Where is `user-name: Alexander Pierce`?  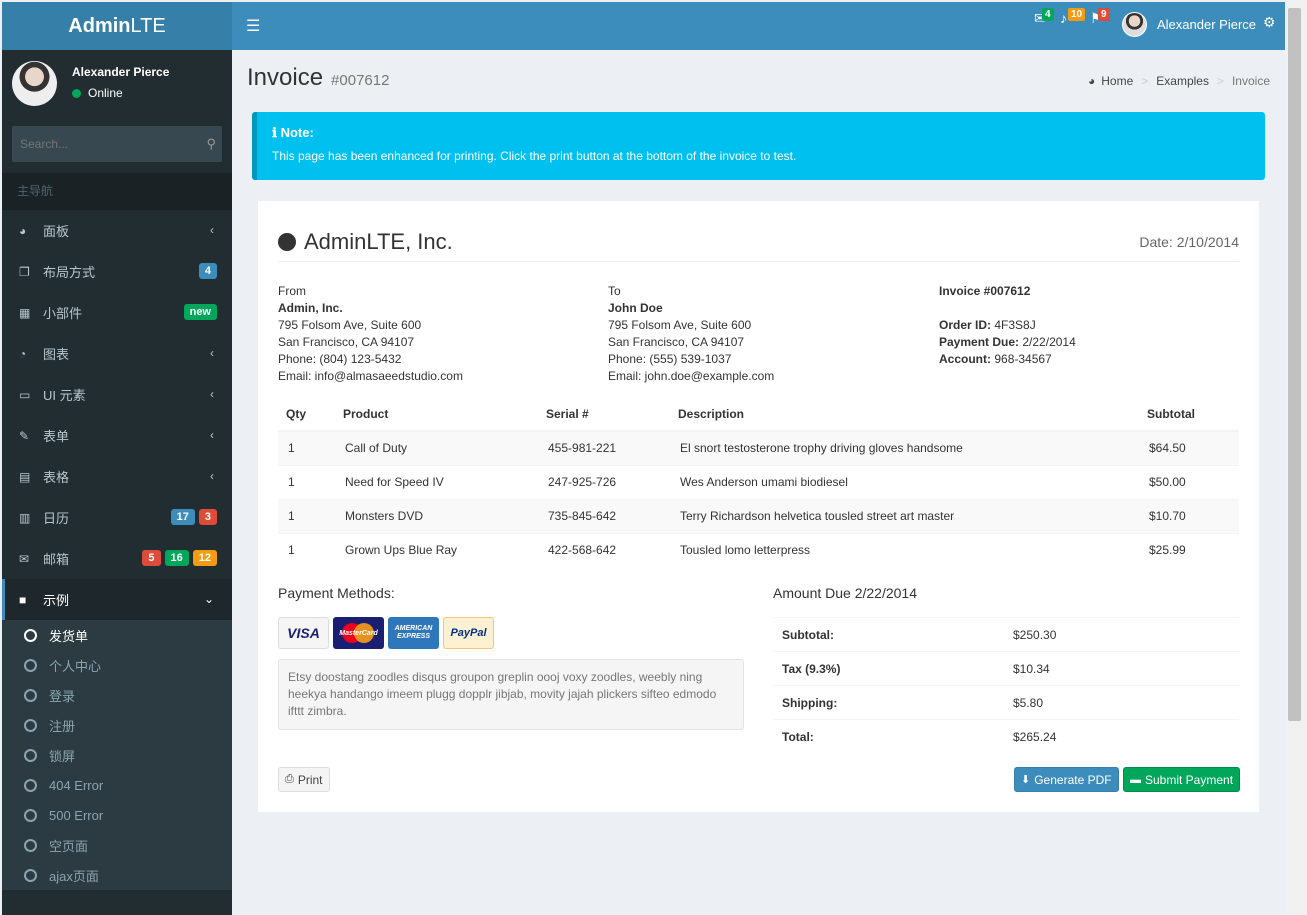 user-name: Alexander Pierce is located at coordinates (1206, 24).